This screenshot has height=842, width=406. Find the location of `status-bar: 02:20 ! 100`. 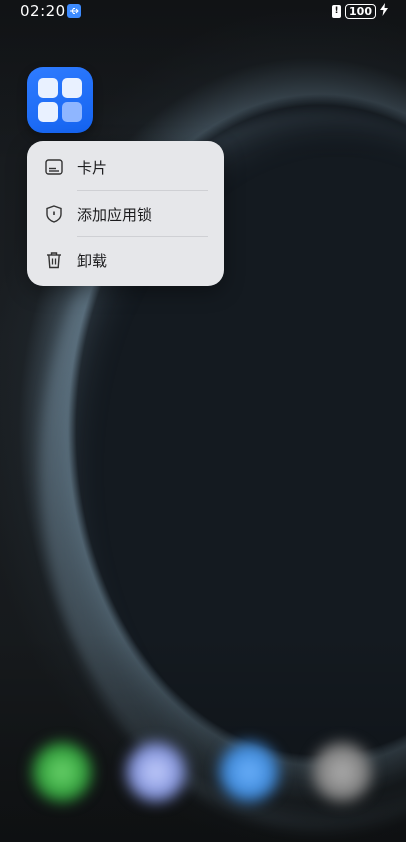

status-bar: 02:20 ! 100 is located at coordinates (203, 12).